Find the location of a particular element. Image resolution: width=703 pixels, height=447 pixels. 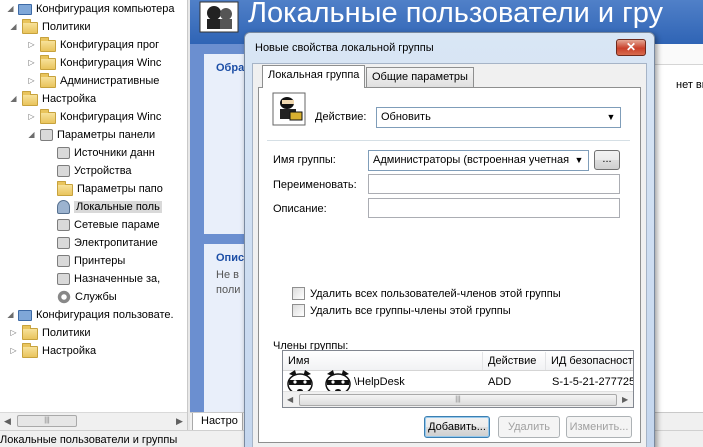

tree-item: Источники данн is located at coordinates (106, 153).